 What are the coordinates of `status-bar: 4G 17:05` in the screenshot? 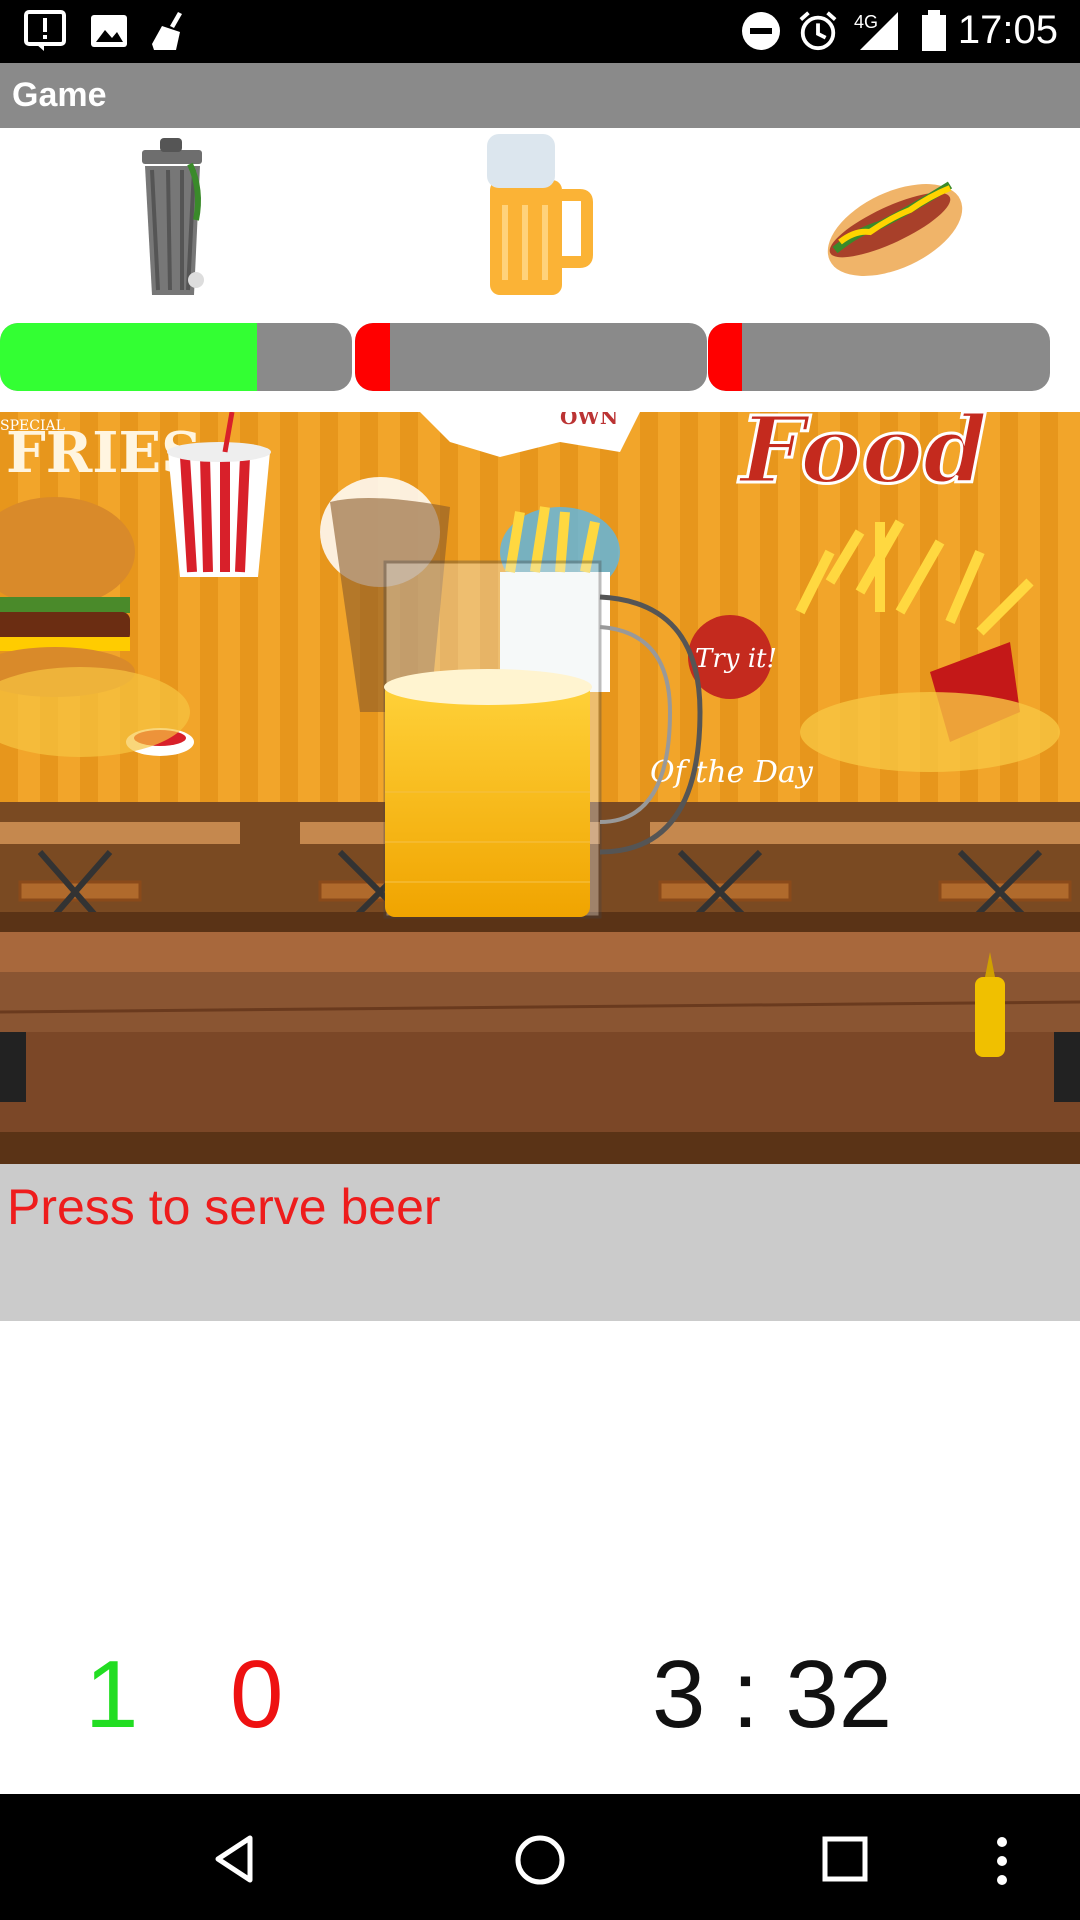 It's located at (540, 31).